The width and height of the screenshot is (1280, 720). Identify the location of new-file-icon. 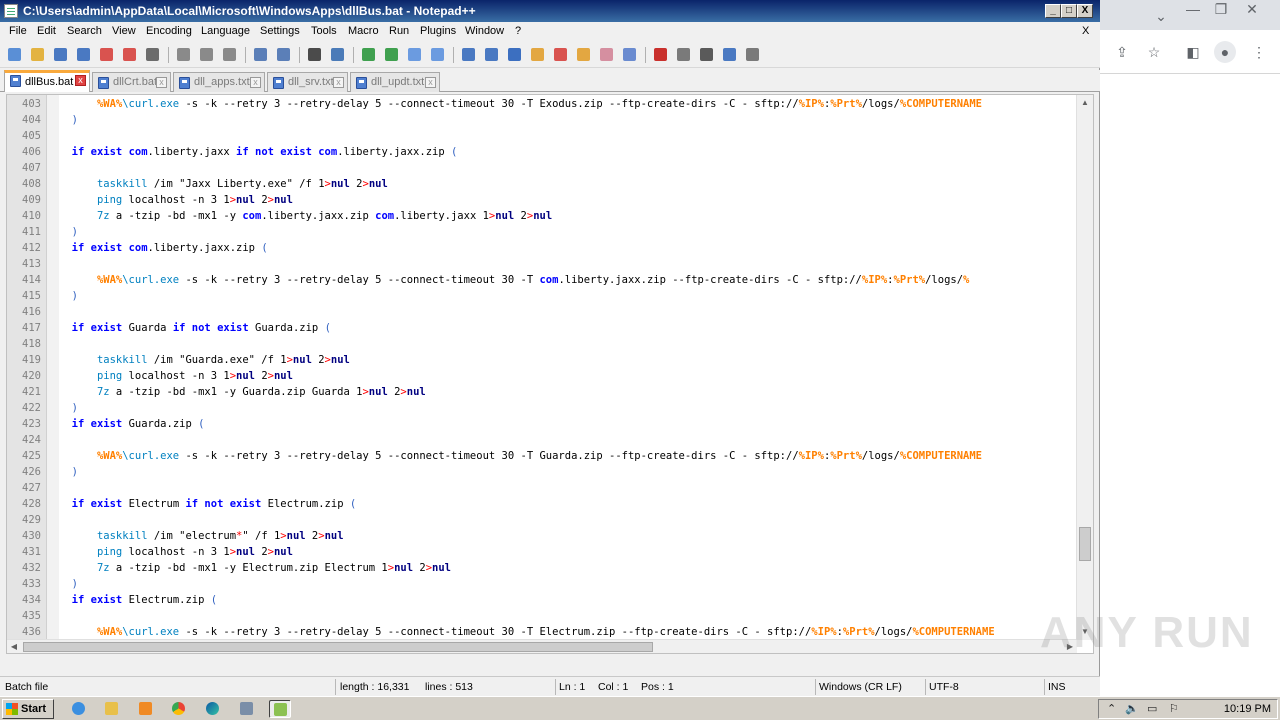
(15, 54).